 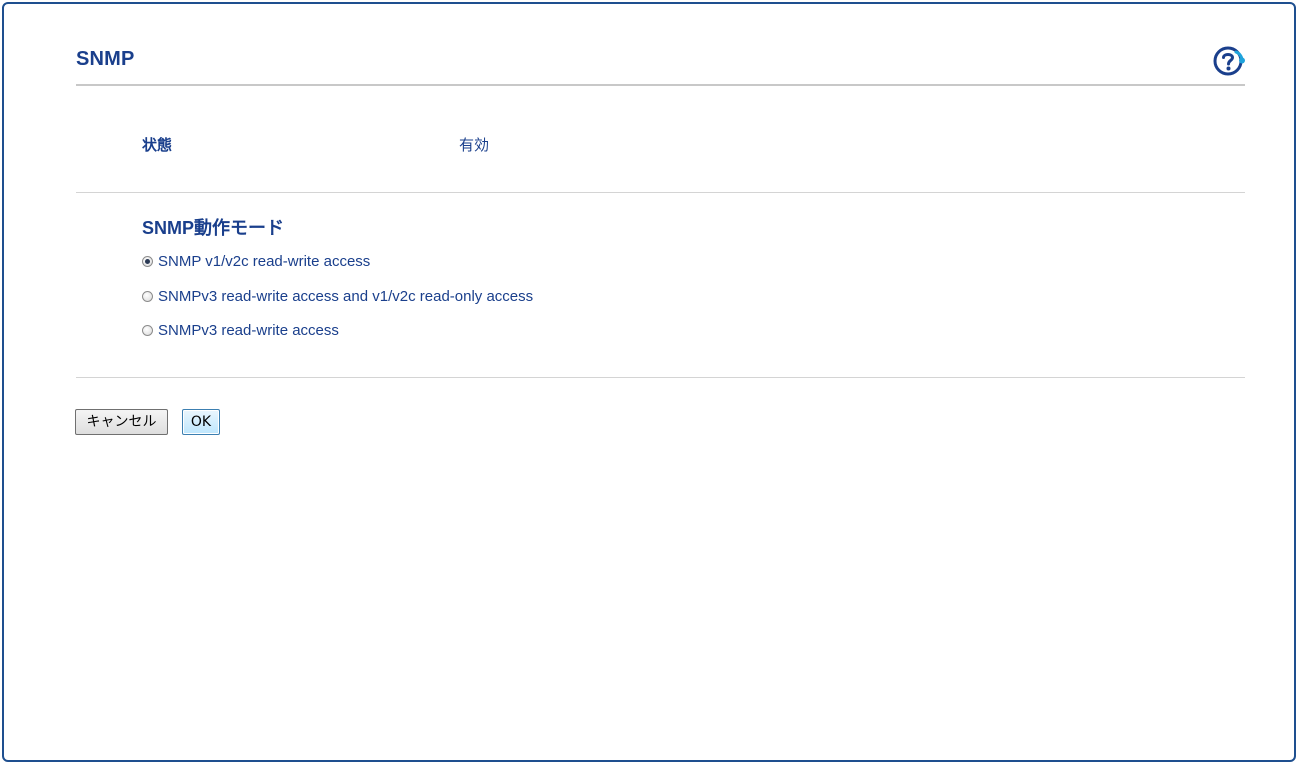 What do you see at coordinates (213, 228) in the screenshot?
I see `snmp-mode-heading: SNMP動作モード` at bounding box center [213, 228].